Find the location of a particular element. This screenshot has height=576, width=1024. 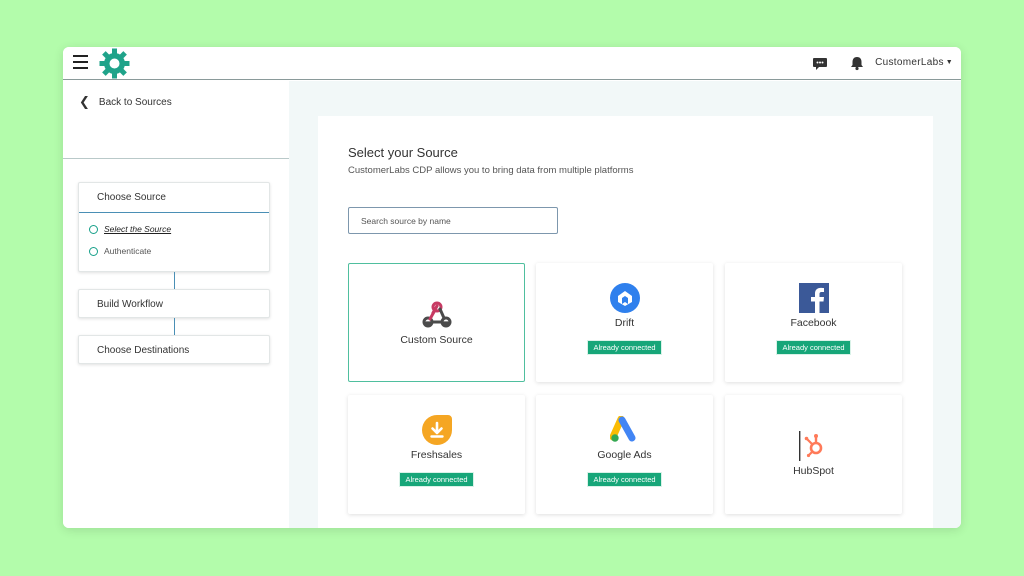

source-card-facebook: Facebook Already connected is located at coordinates (813, 322).